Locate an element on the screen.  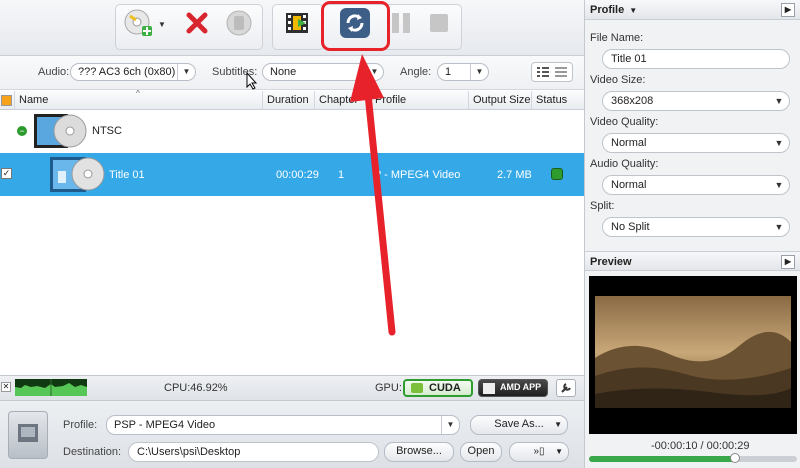
annotation-arrow-icon is located at coordinates (373, 195).